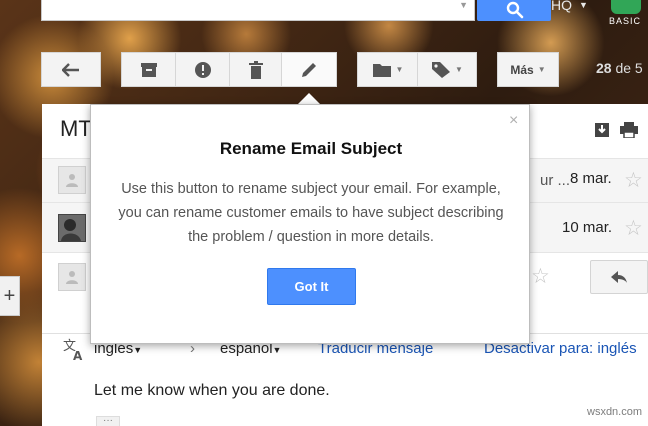 This screenshot has height=426, width=648. I want to click on search-button, so click(514, 10).